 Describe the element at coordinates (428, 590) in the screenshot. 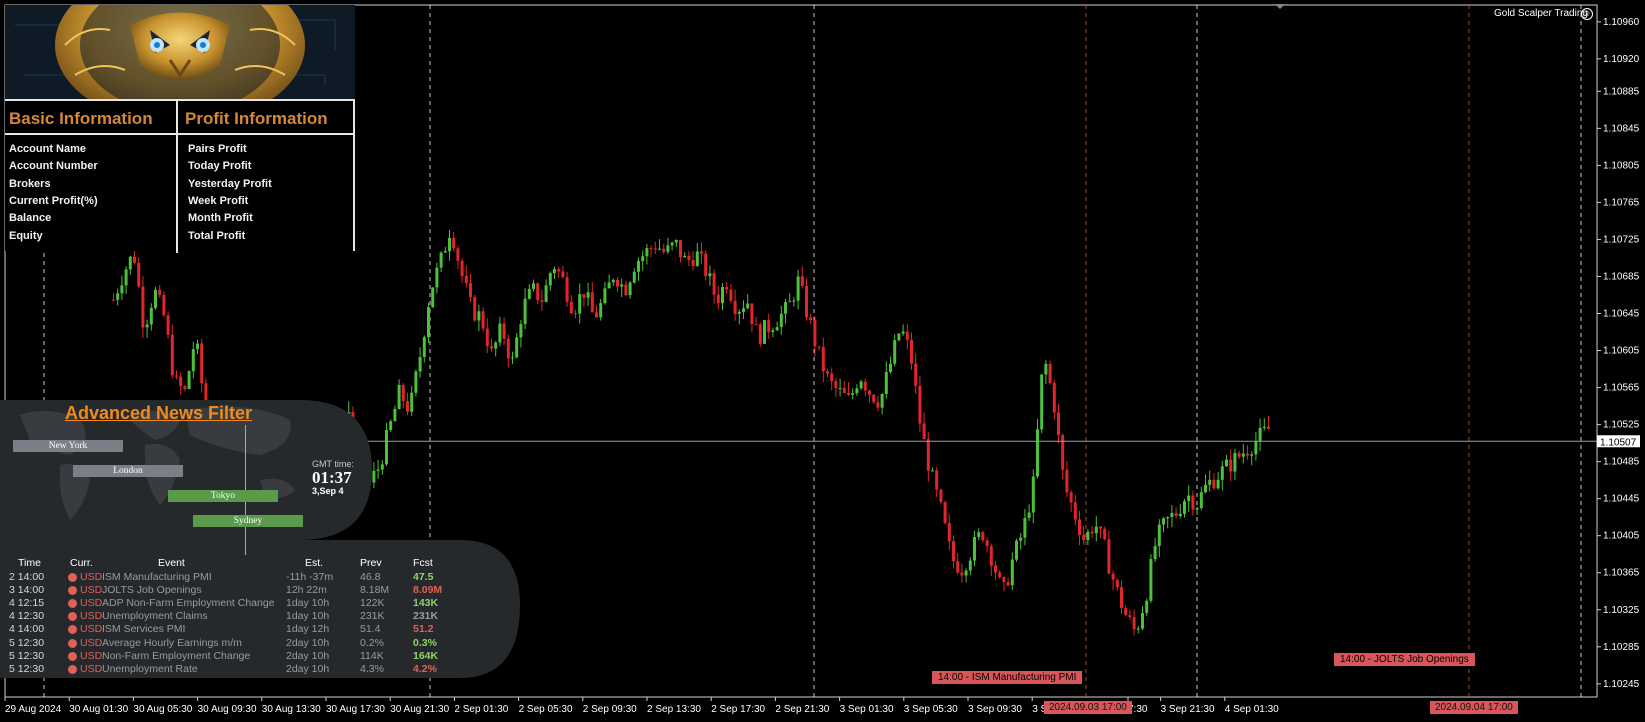

I see `news-fcst: 8.09M` at that location.